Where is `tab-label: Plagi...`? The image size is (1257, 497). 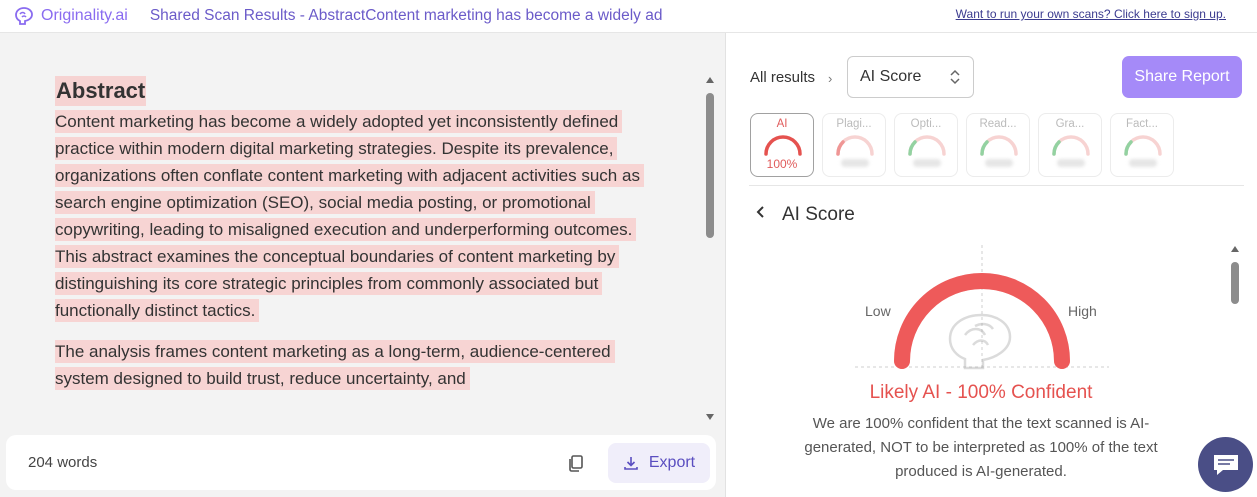
tab-label: Plagi... is located at coordinates (854, 124).